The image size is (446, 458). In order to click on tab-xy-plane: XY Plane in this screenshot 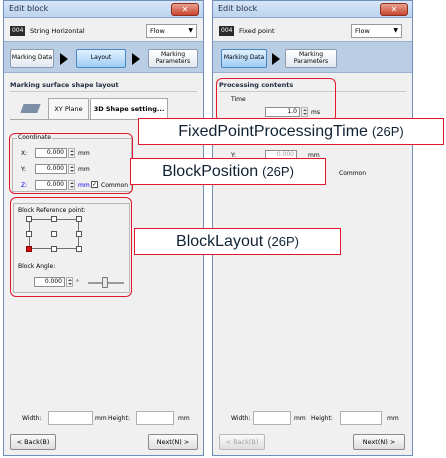, I will do `click(68, 109)`.